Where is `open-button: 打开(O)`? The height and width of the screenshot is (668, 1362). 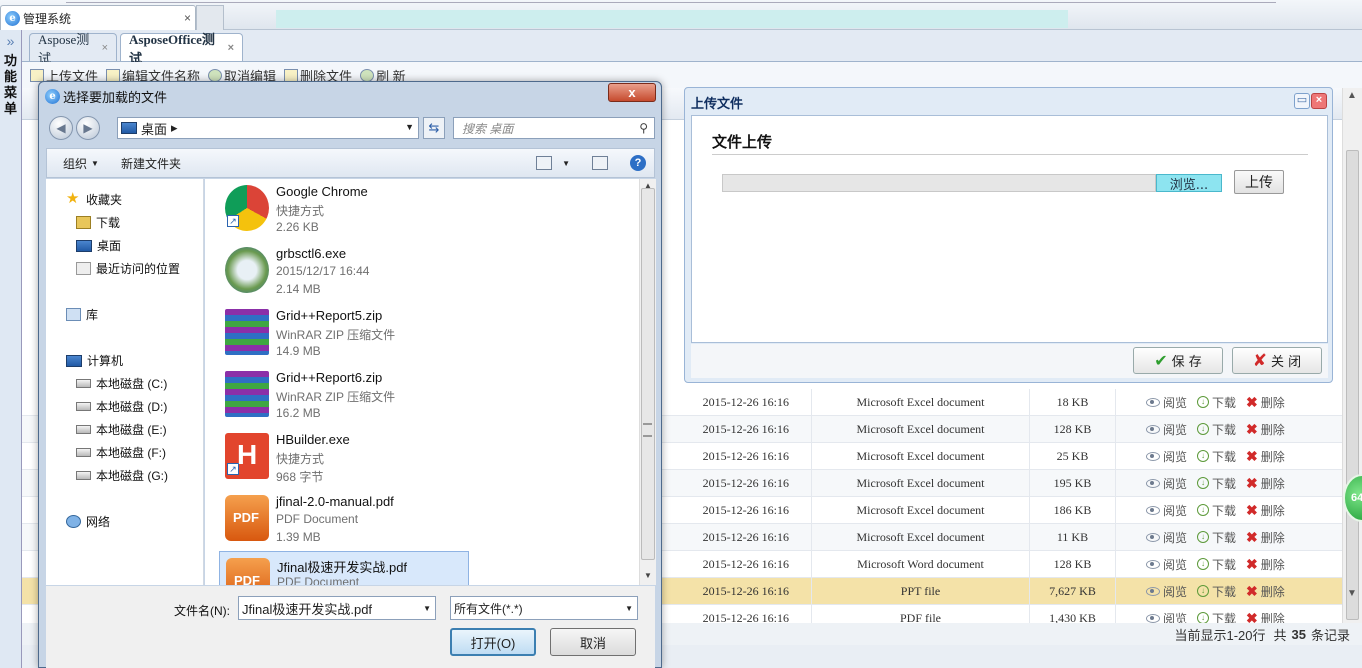 open-button: 打开(O) is located at coordinates (493, 642).